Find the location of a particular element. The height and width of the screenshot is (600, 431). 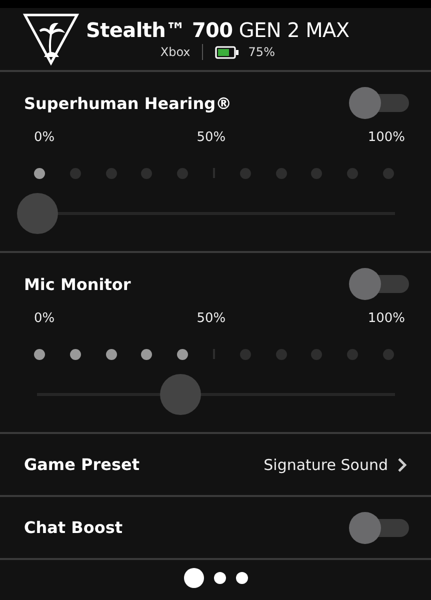

setting-title: Chat Boost is located at coordinates (73, 527).